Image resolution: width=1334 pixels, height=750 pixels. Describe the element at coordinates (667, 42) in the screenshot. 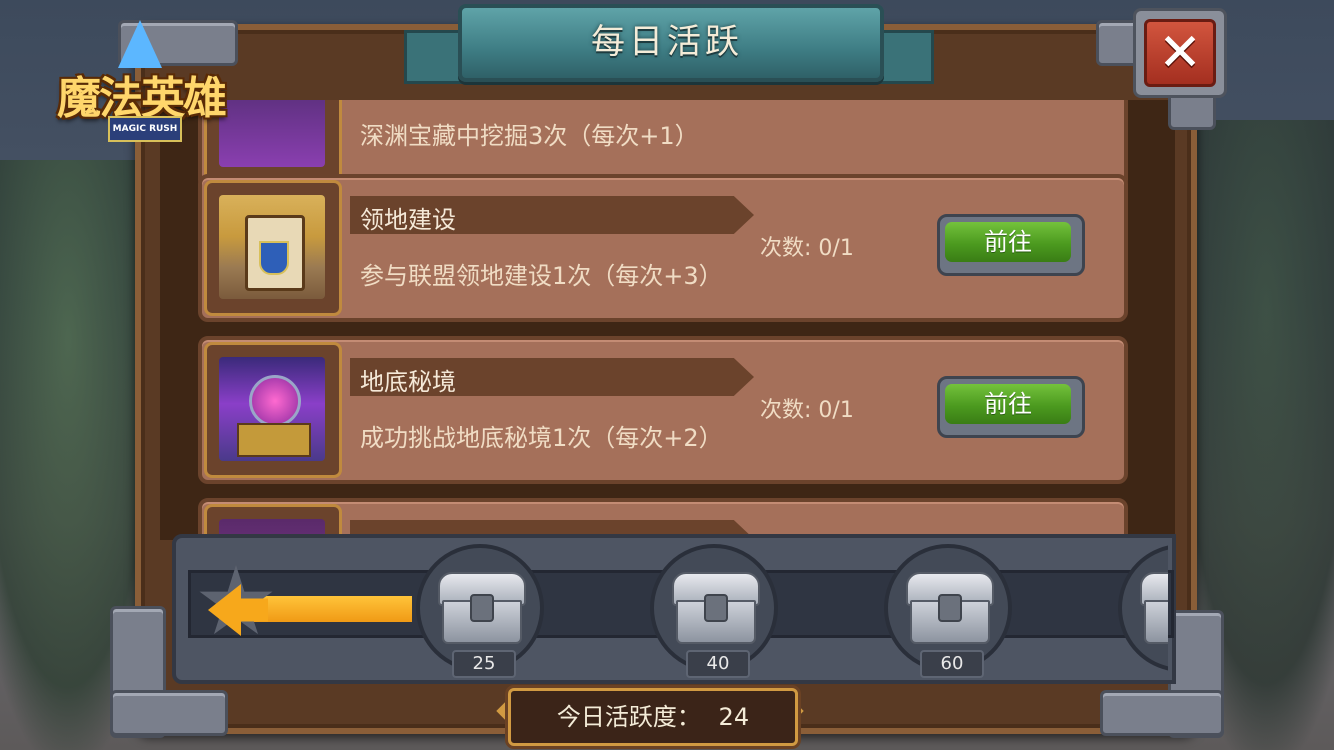

I see `page-title: 每日活跃` at that location.